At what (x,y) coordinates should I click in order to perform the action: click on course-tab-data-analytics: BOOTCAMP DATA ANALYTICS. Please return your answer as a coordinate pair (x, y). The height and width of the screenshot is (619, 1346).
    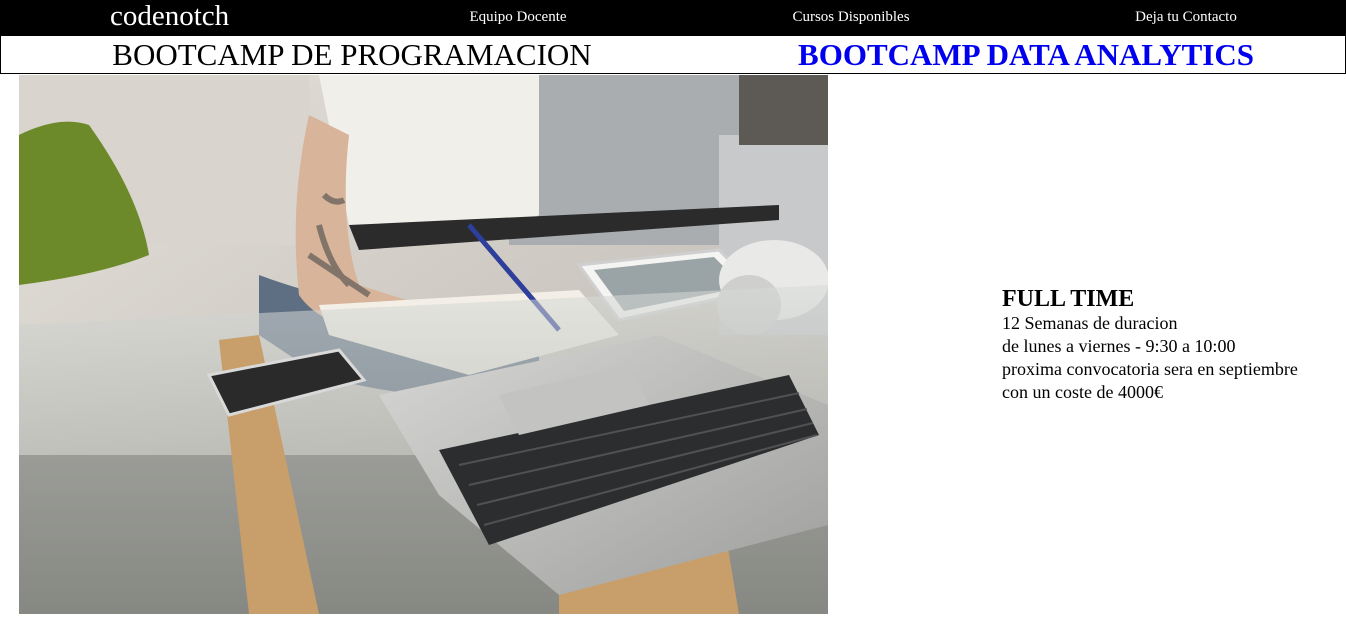
    Looking at the image, I should click on (1026, 54).